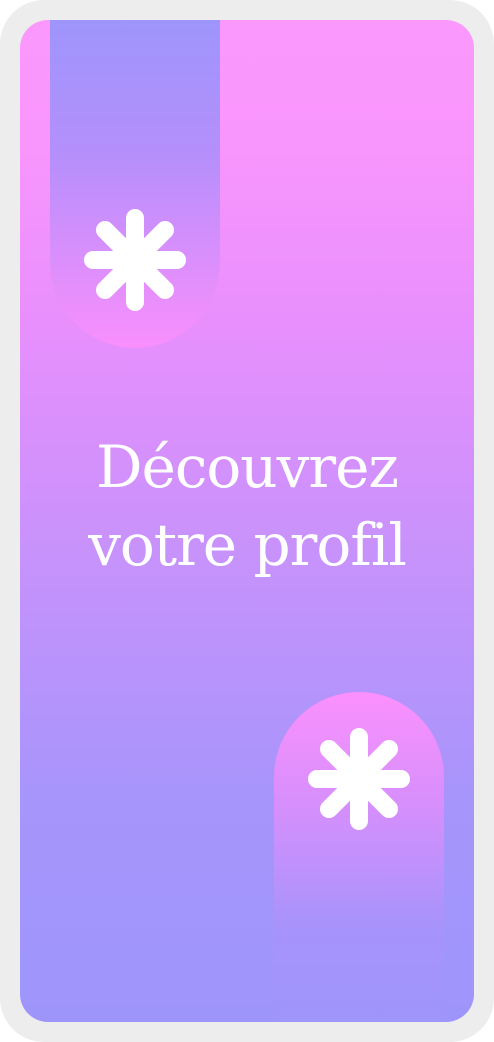  I want to click on page-title: Découvrez votre profil, so click(247, 506).